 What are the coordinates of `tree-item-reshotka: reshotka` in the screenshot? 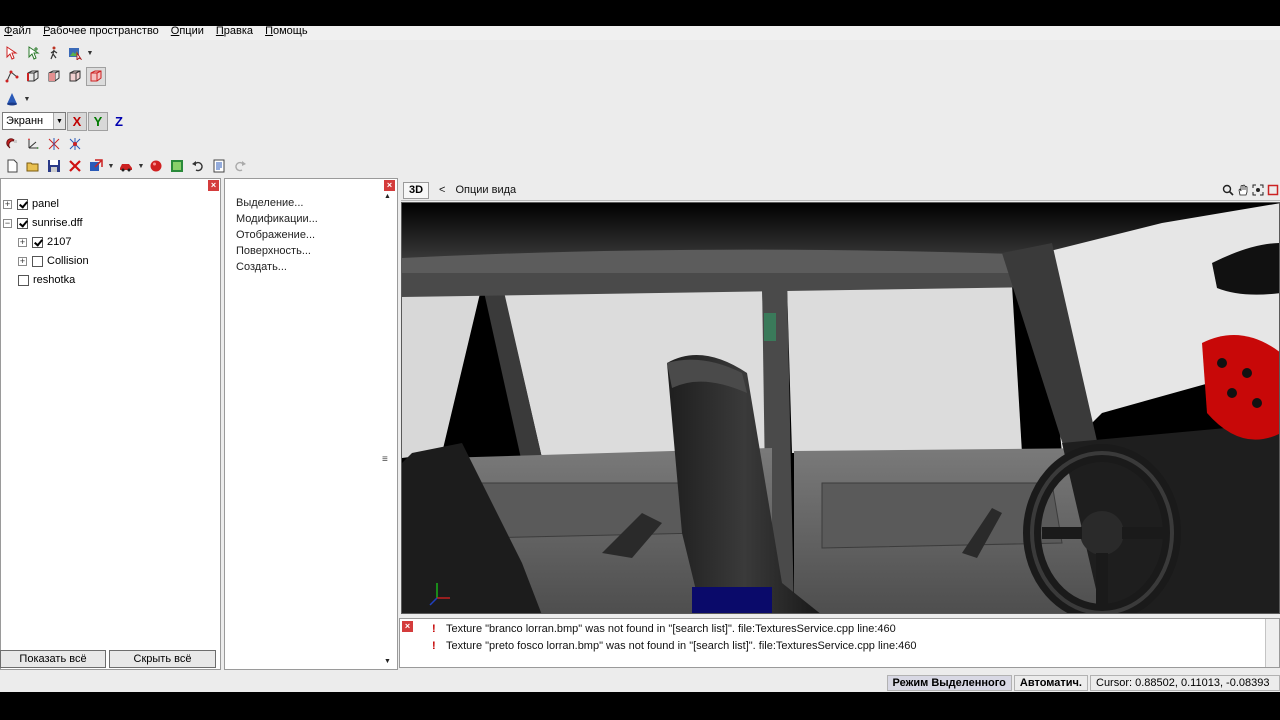 It's located at (46, 280).